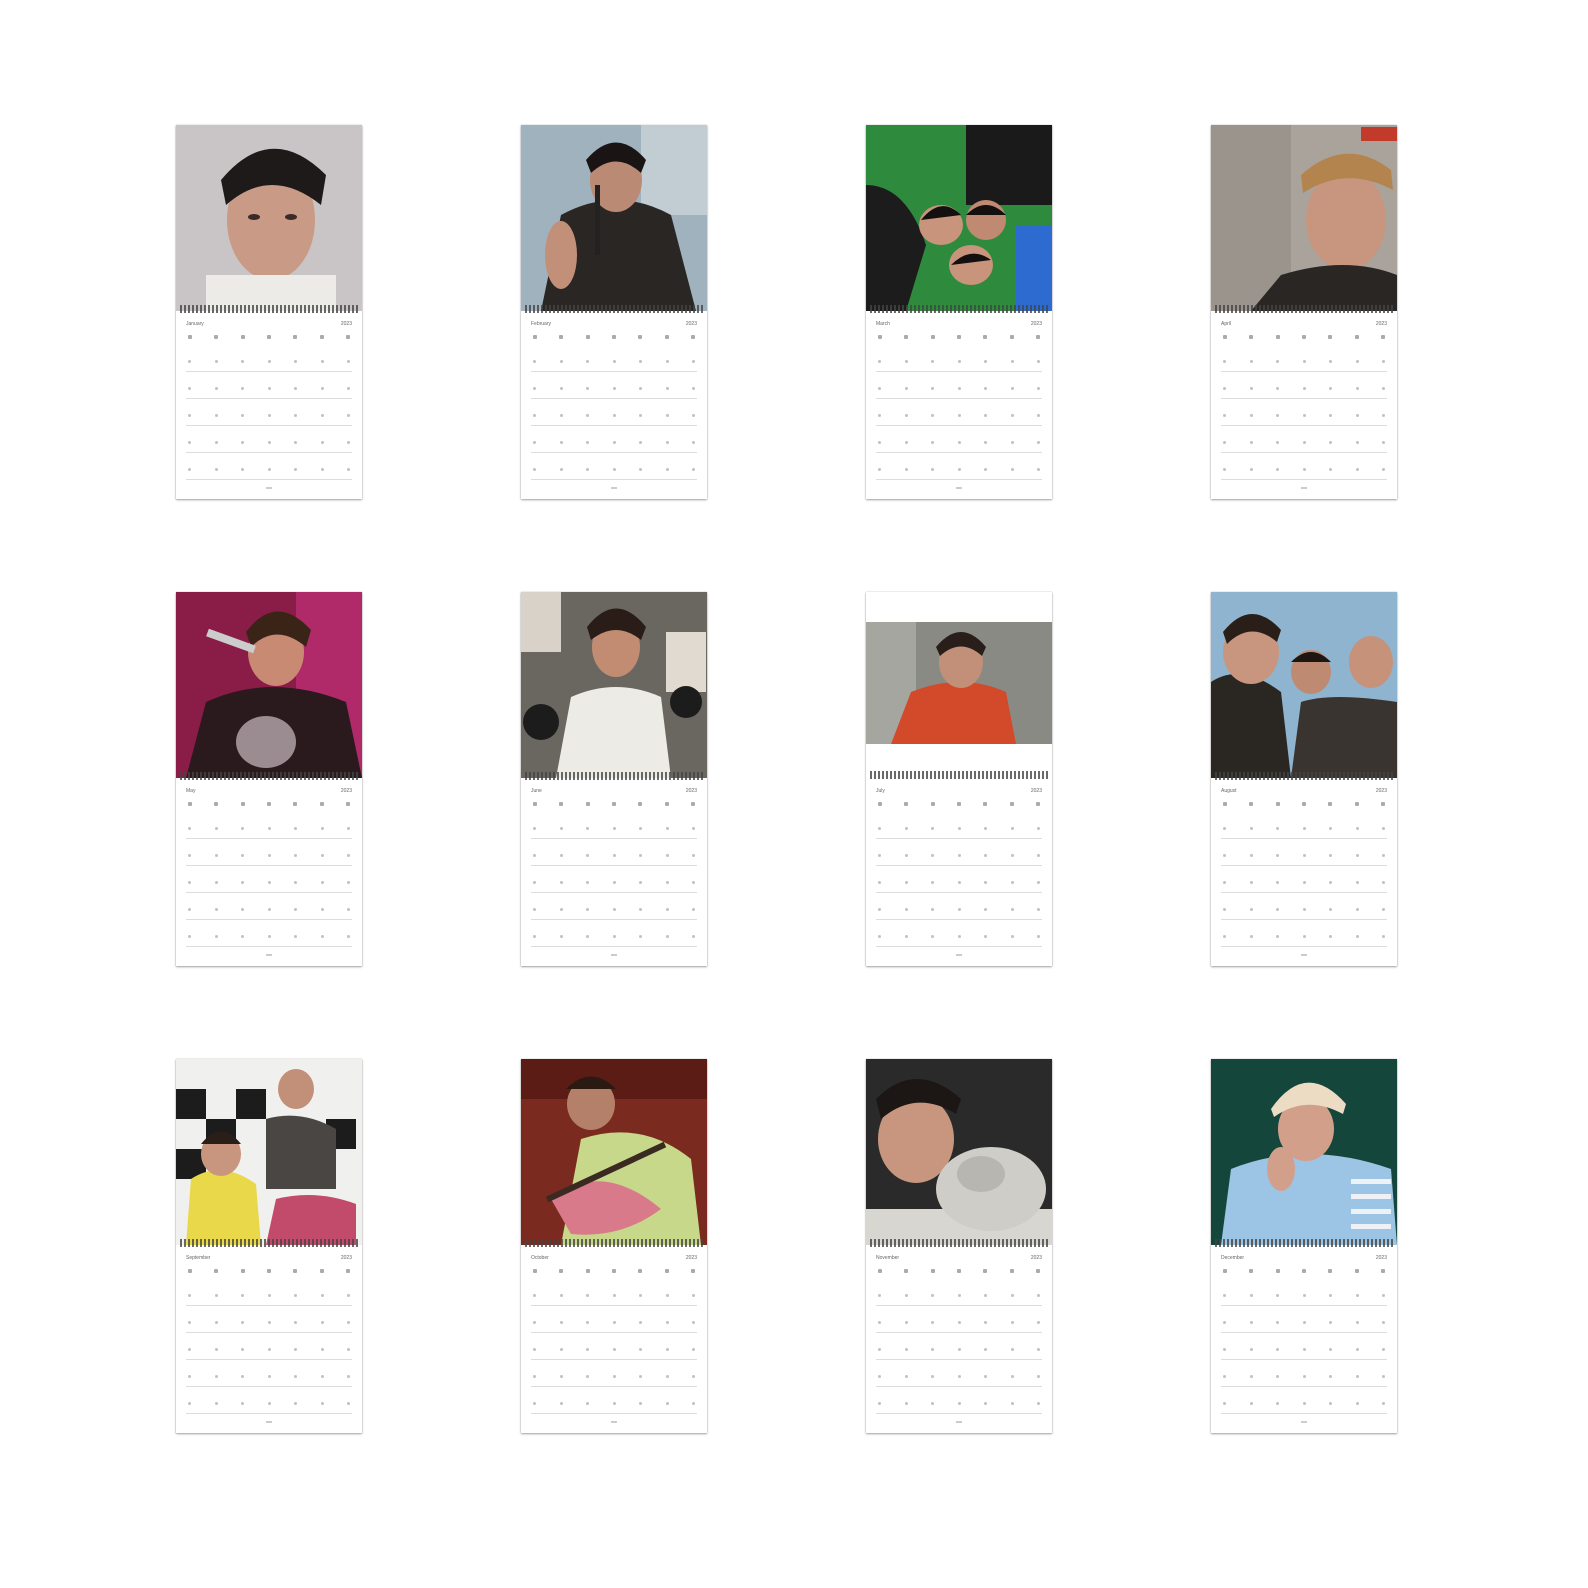 The width and height of the screenshot is (1588, 1588). What do you see at coordinates (1304, 312) in the screenshot?
I see `calendar-page-april: April 2023` at bounding box center [1304, 312].